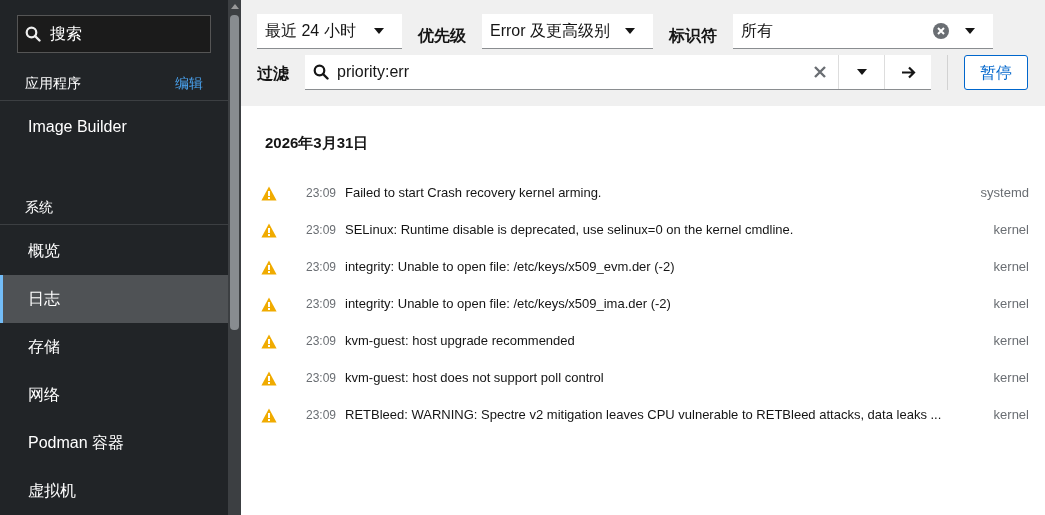  What do you see at coordinates (659, 193) in the screenshot?
I see `log-message: Failed to start Crash recovery kernel arming.` at bounding box center [659, 193].